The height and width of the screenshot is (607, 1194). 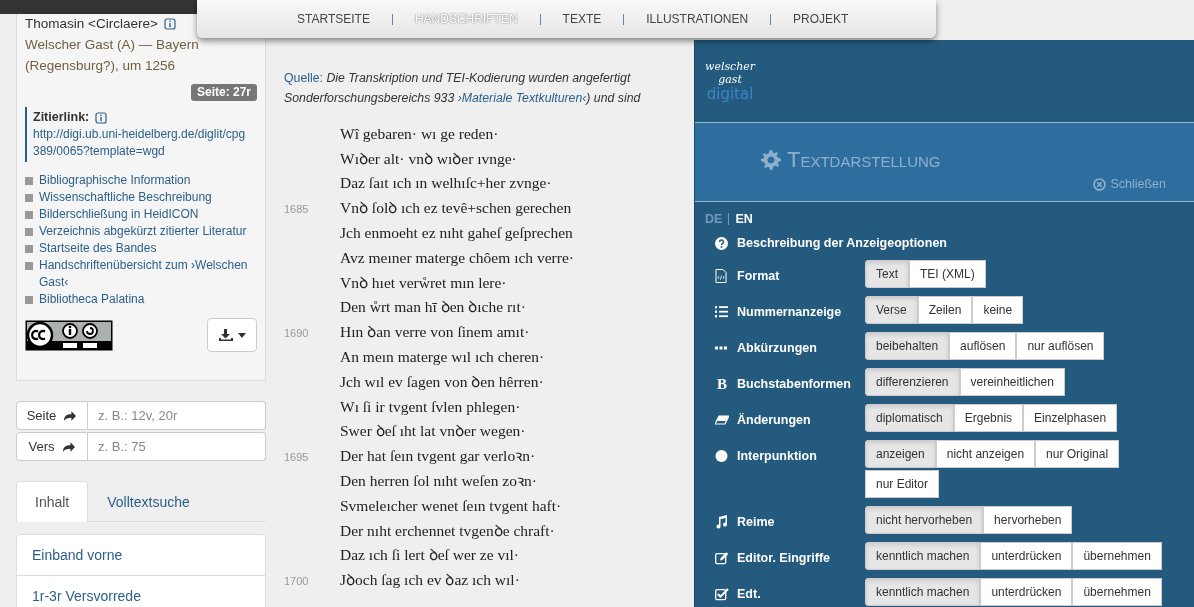 I want to click on option-button: Verse, so click(x=891, y=310).